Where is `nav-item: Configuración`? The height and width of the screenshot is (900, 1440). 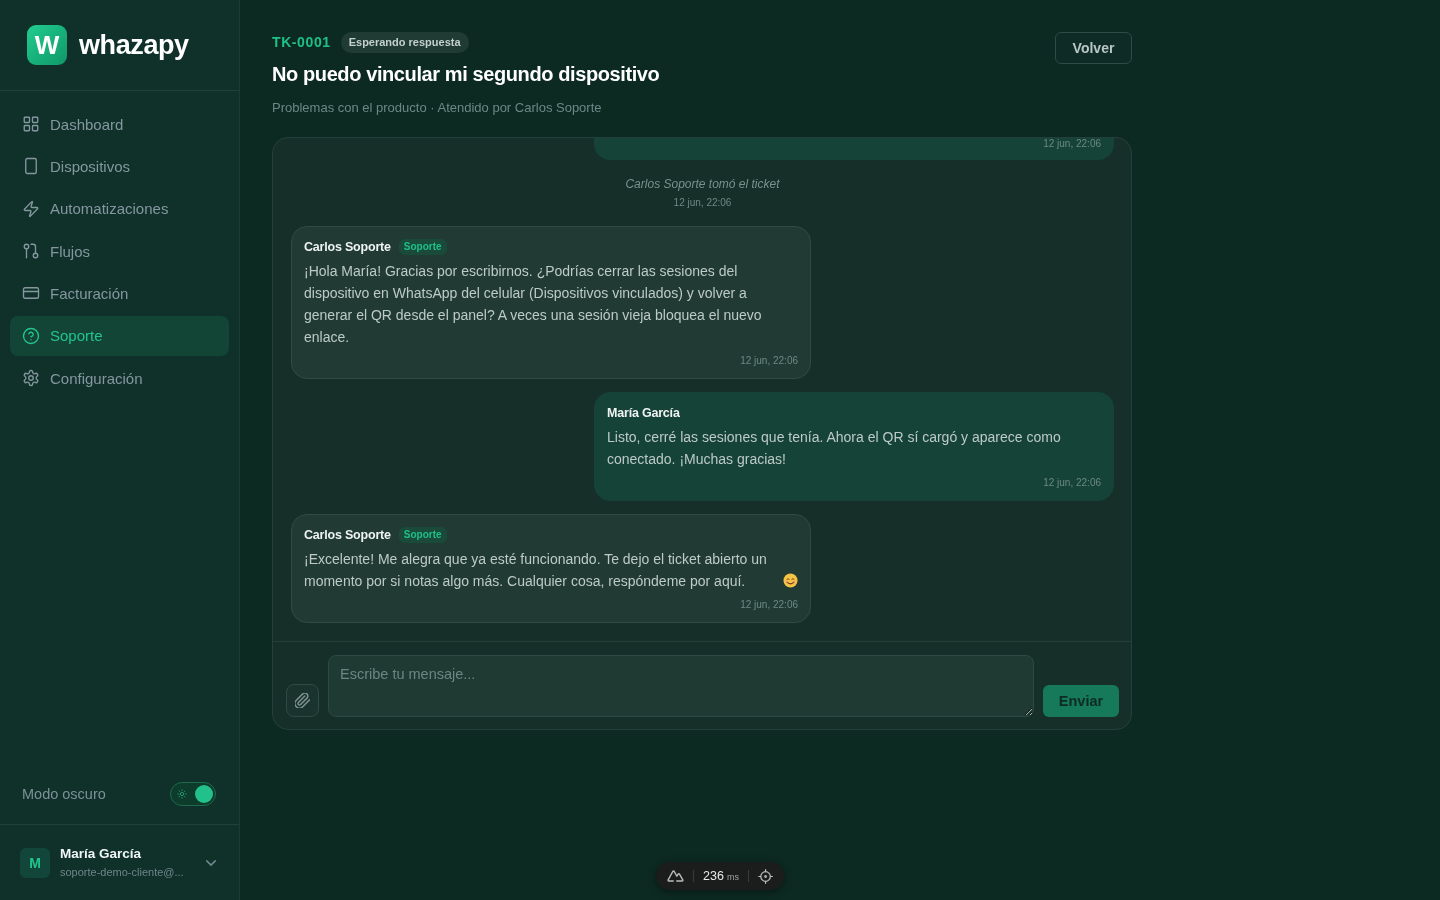
nav-item: Configuración is located at coordinates (119, 378).